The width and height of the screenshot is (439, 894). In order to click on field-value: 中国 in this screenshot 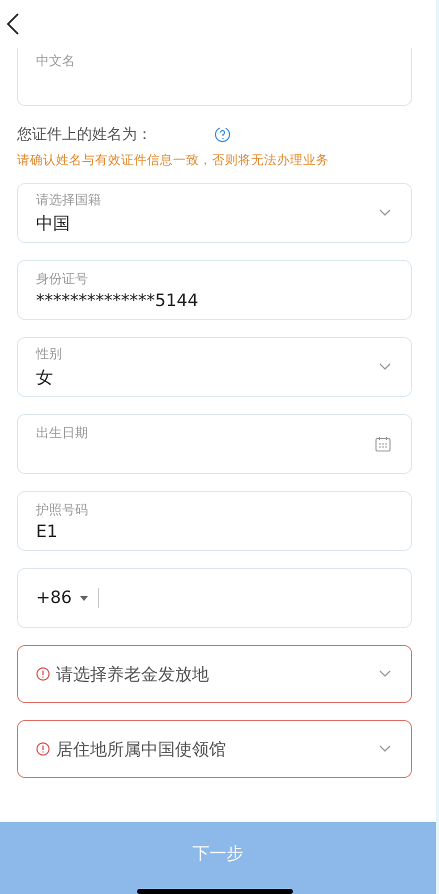, I will do `click(53, 224)`.